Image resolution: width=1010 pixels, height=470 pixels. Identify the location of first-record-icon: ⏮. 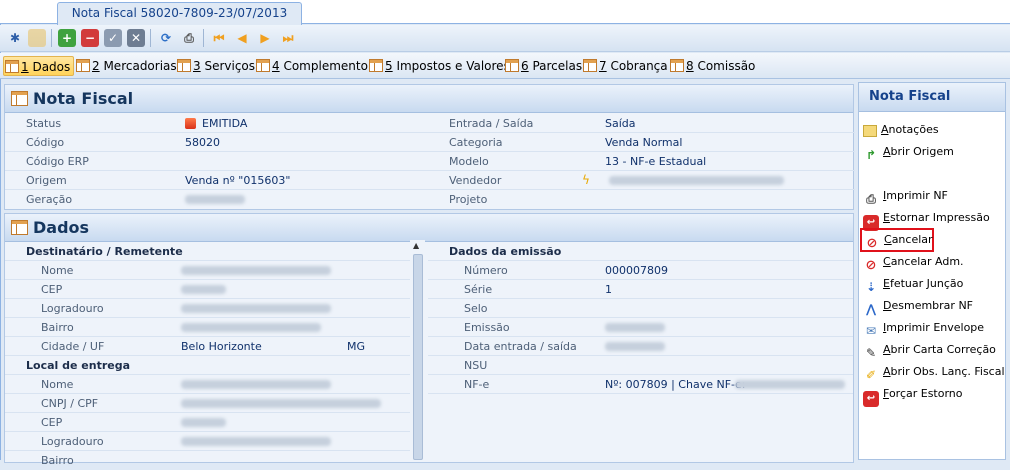
(219, 38).